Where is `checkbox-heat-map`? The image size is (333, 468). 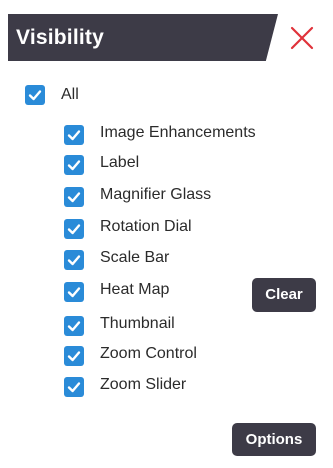
checkbox-heat-map is located at coordinates (74, 292).